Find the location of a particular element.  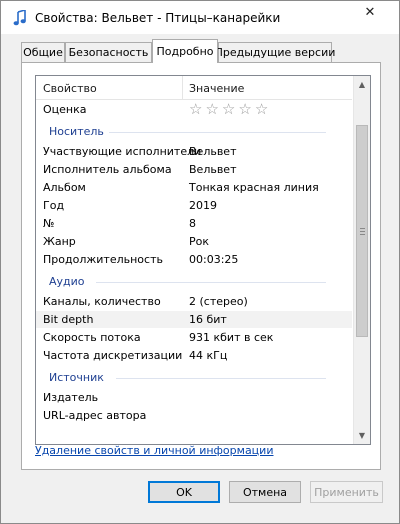

property-name: Каналы, количество is located at coordinates (102, 301).